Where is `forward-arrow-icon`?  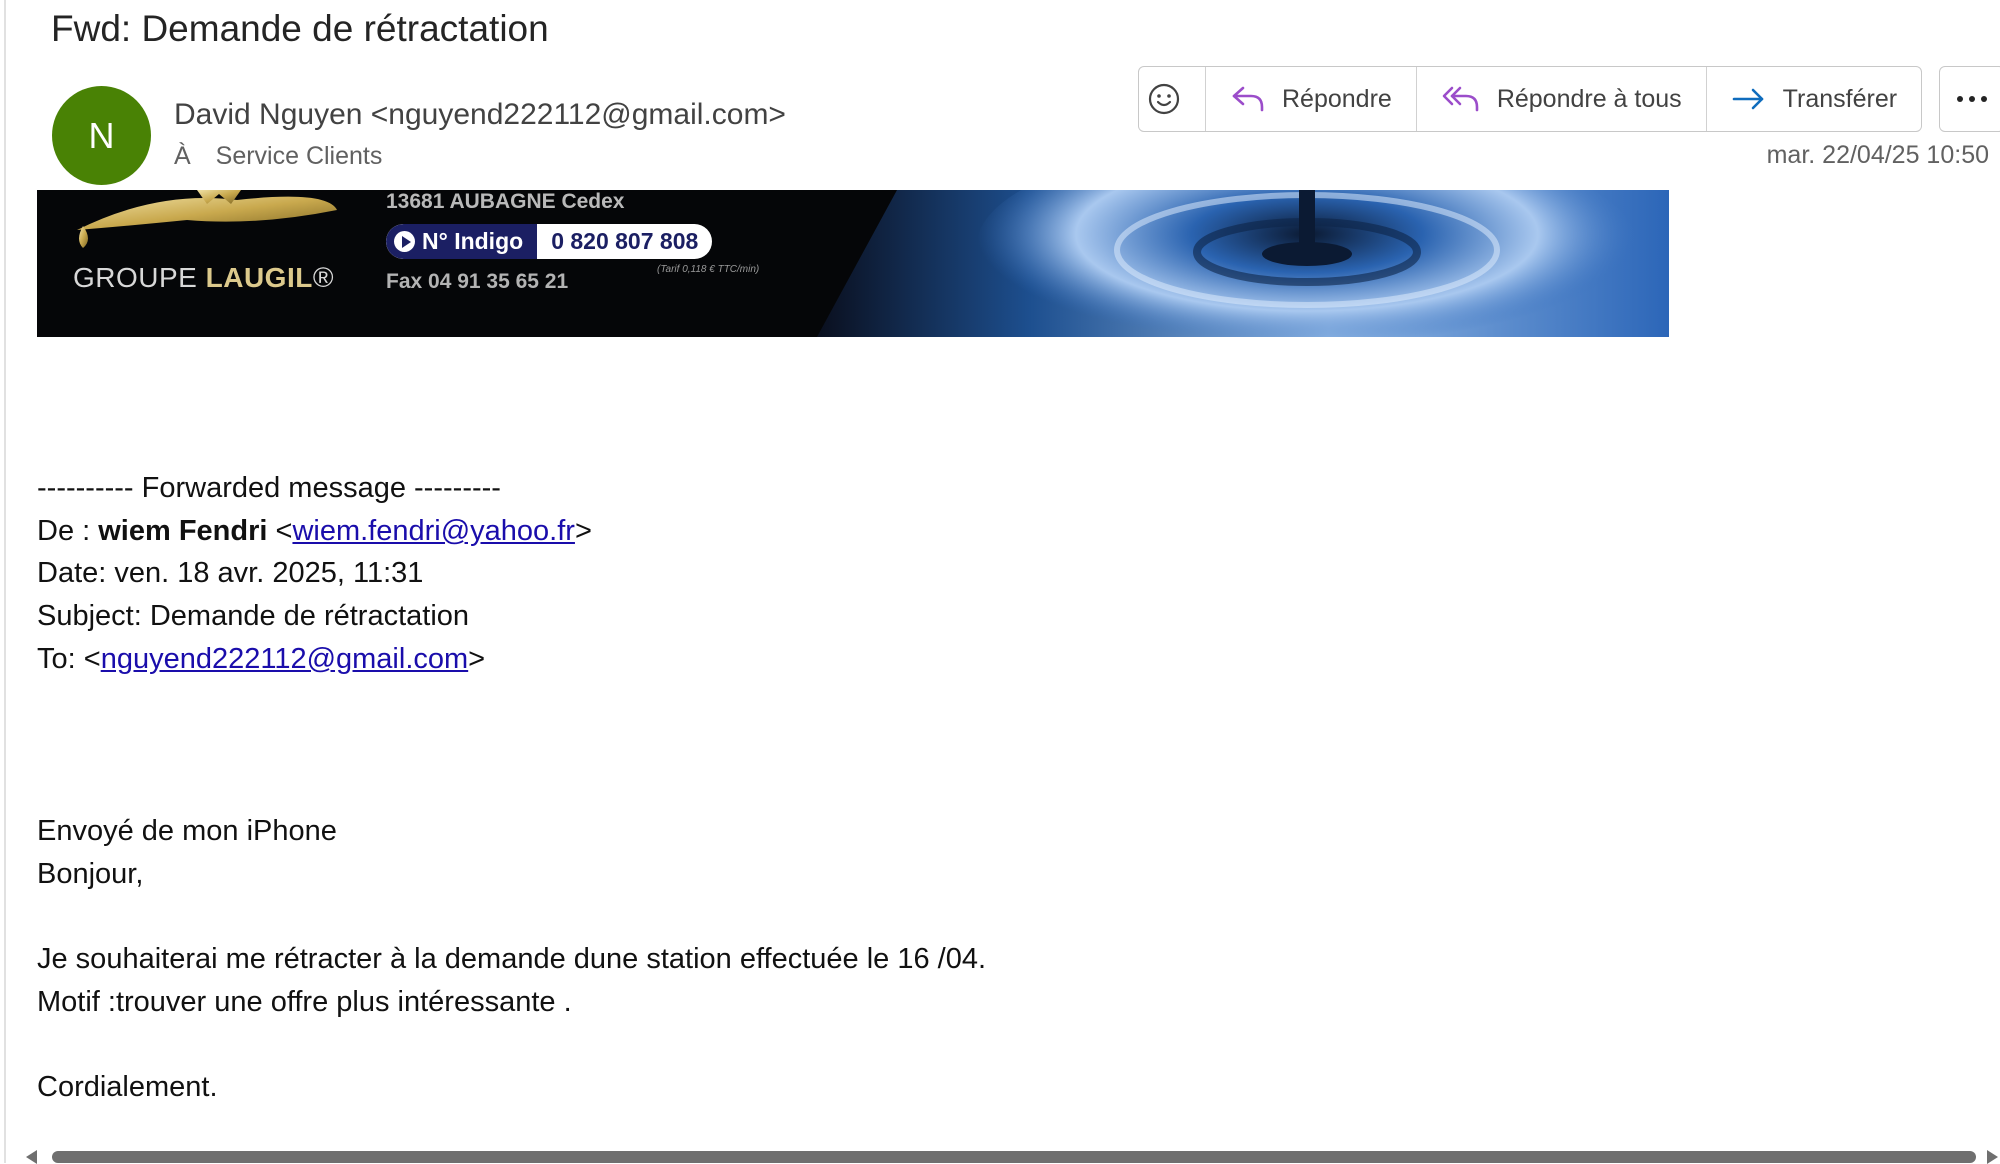 forward-arrow-icon is located at coordinates (1747, 99).